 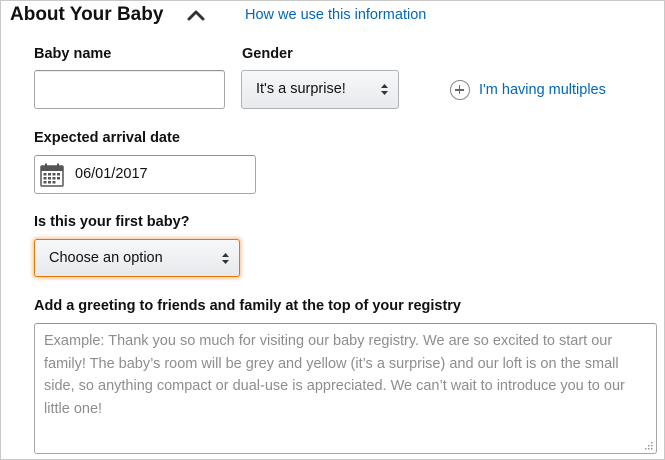 I want to click on arrival-date-value: 06/01/2017, so click(x=111, y=174).